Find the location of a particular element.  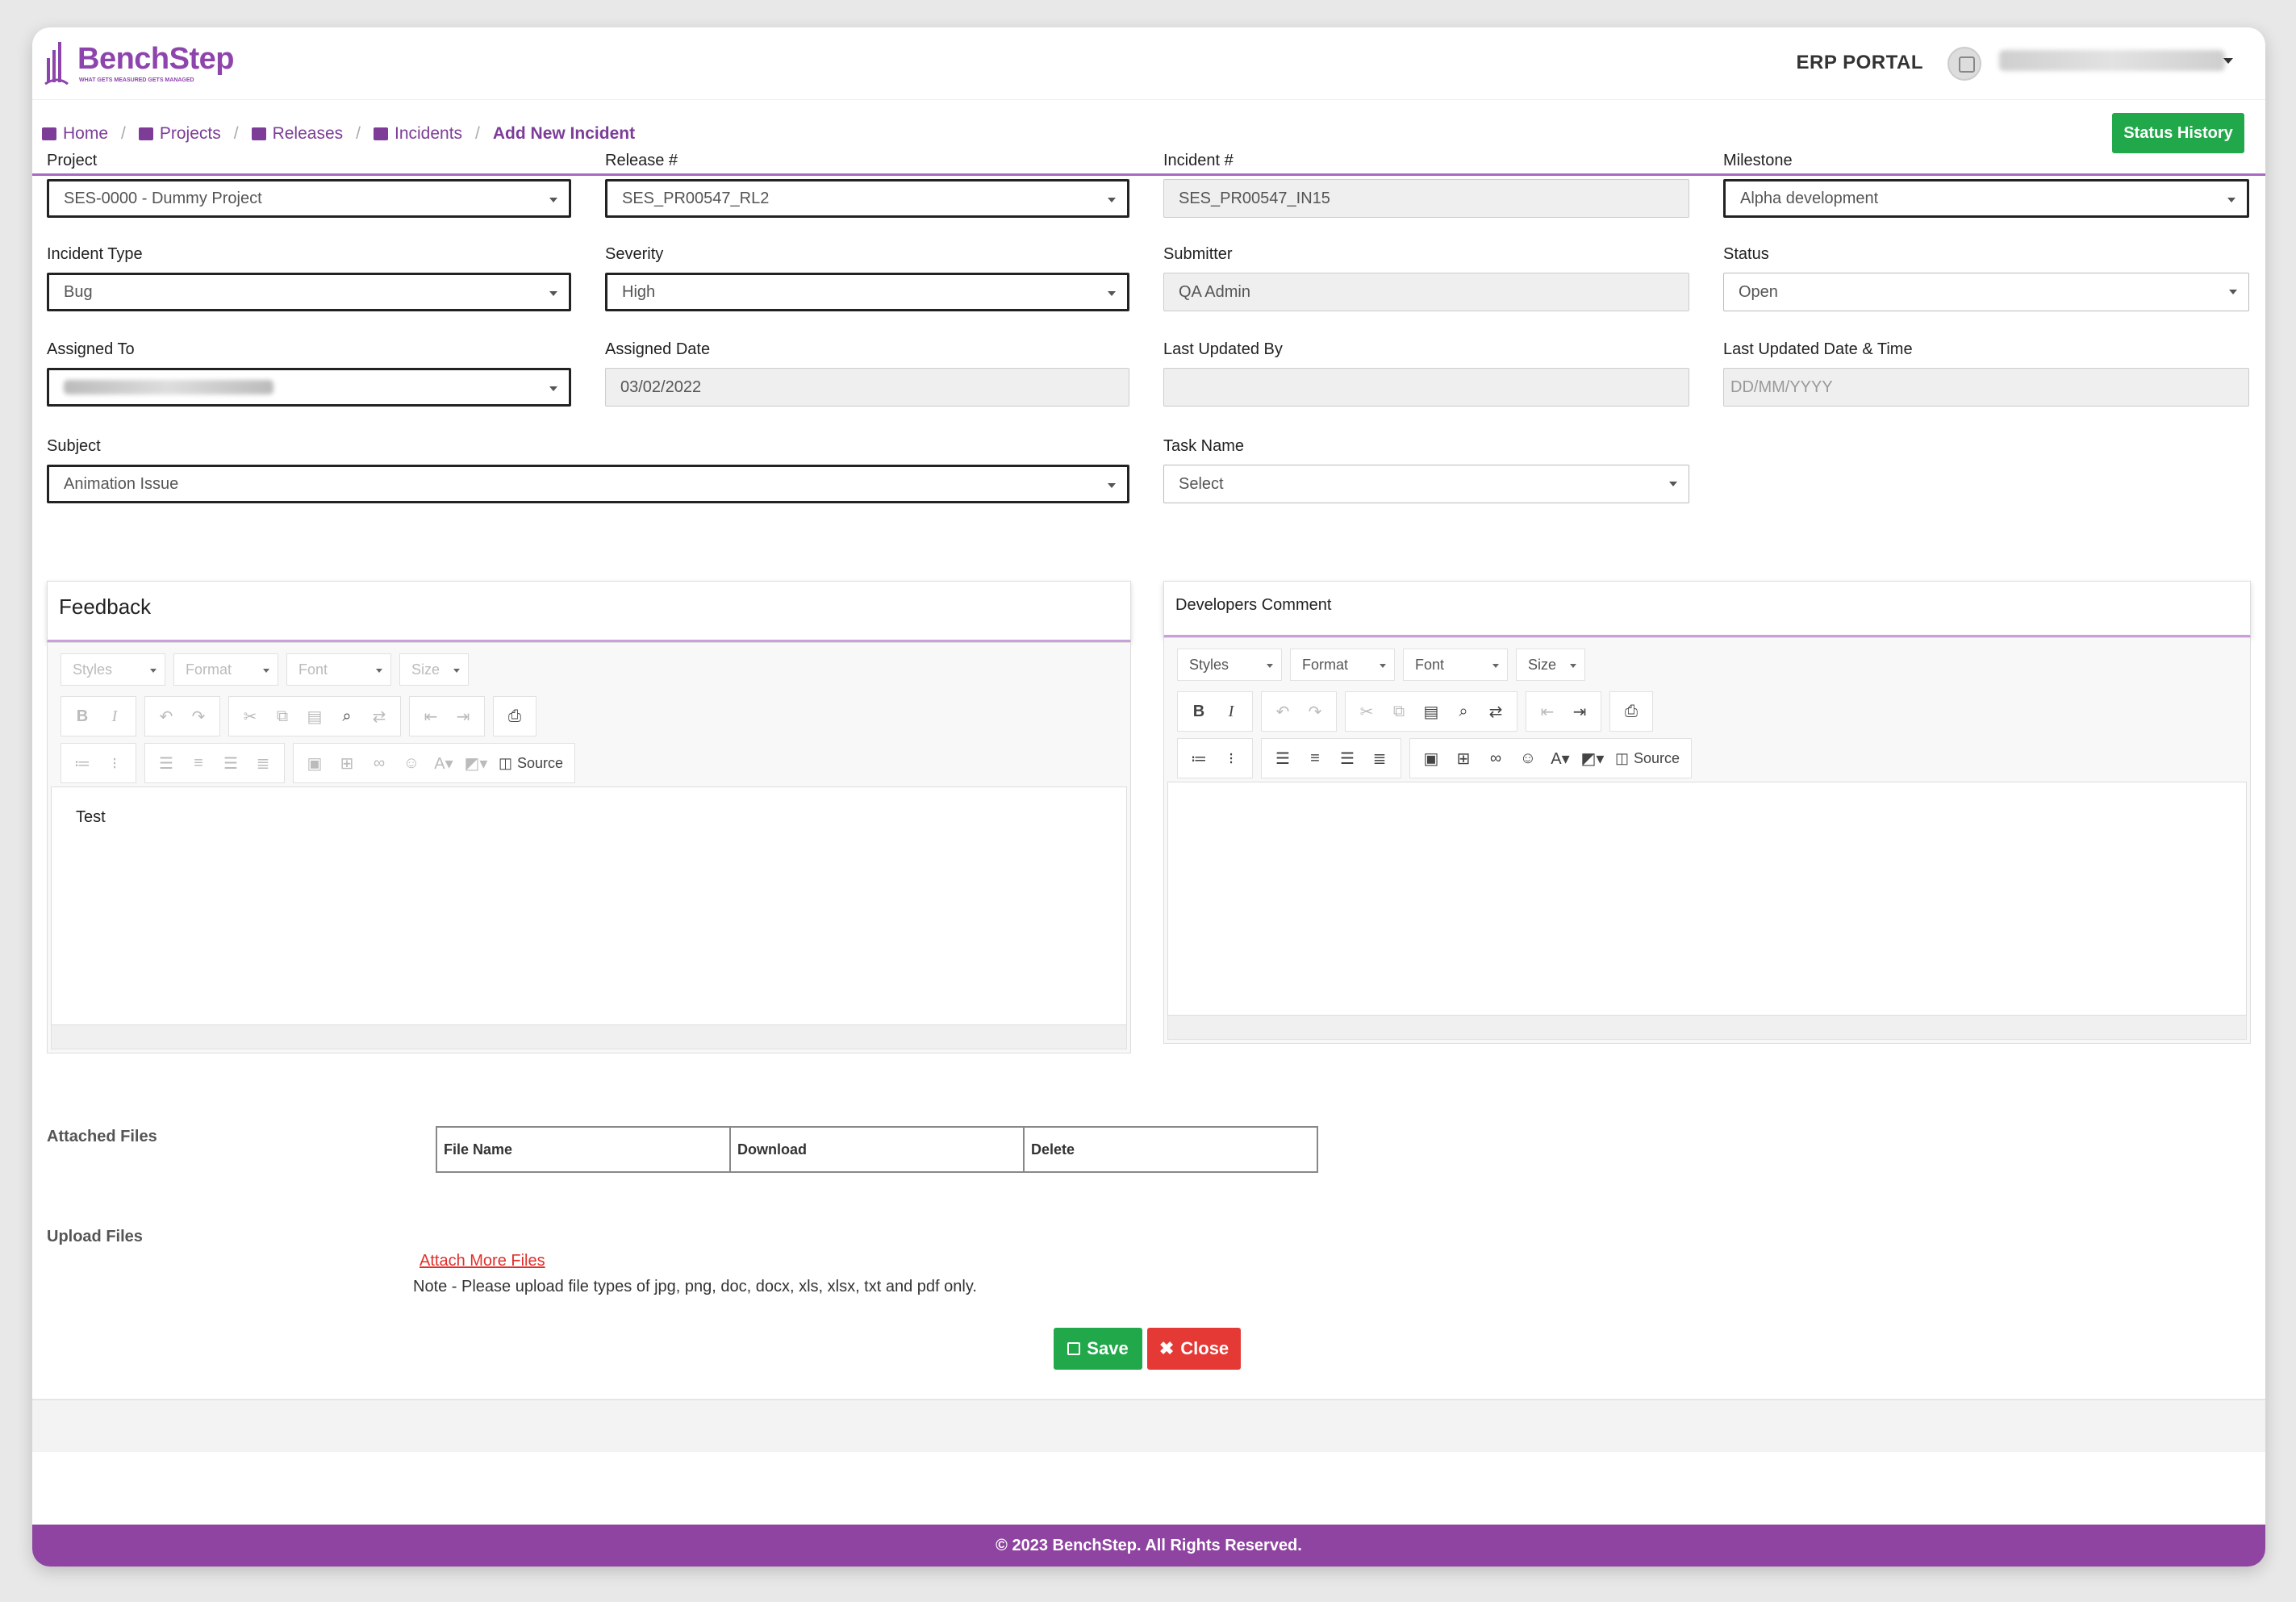

user-menu-chevron-down-icon is located at coordinates (2228, 61).